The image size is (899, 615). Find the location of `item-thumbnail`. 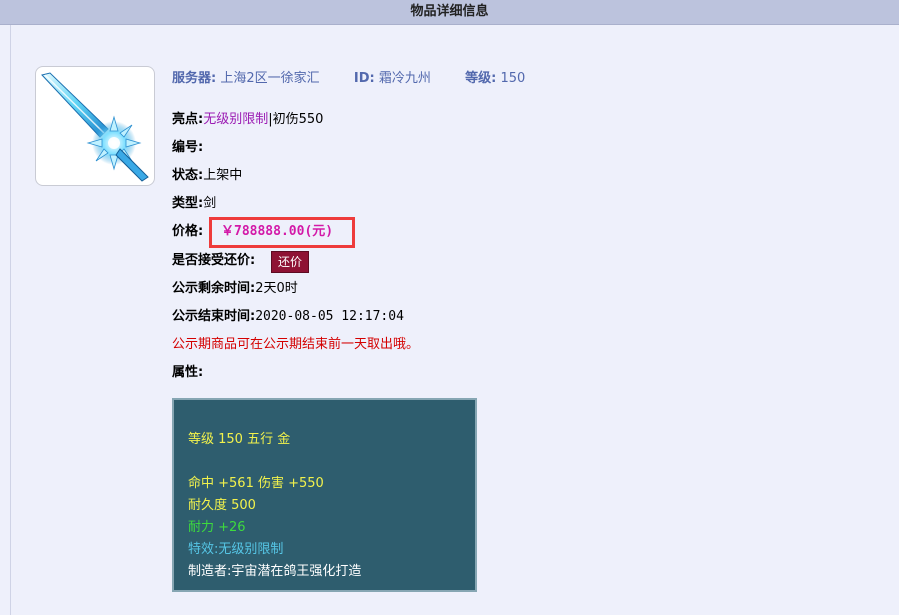

item-thumbnail is located at coordinates (95, 126).